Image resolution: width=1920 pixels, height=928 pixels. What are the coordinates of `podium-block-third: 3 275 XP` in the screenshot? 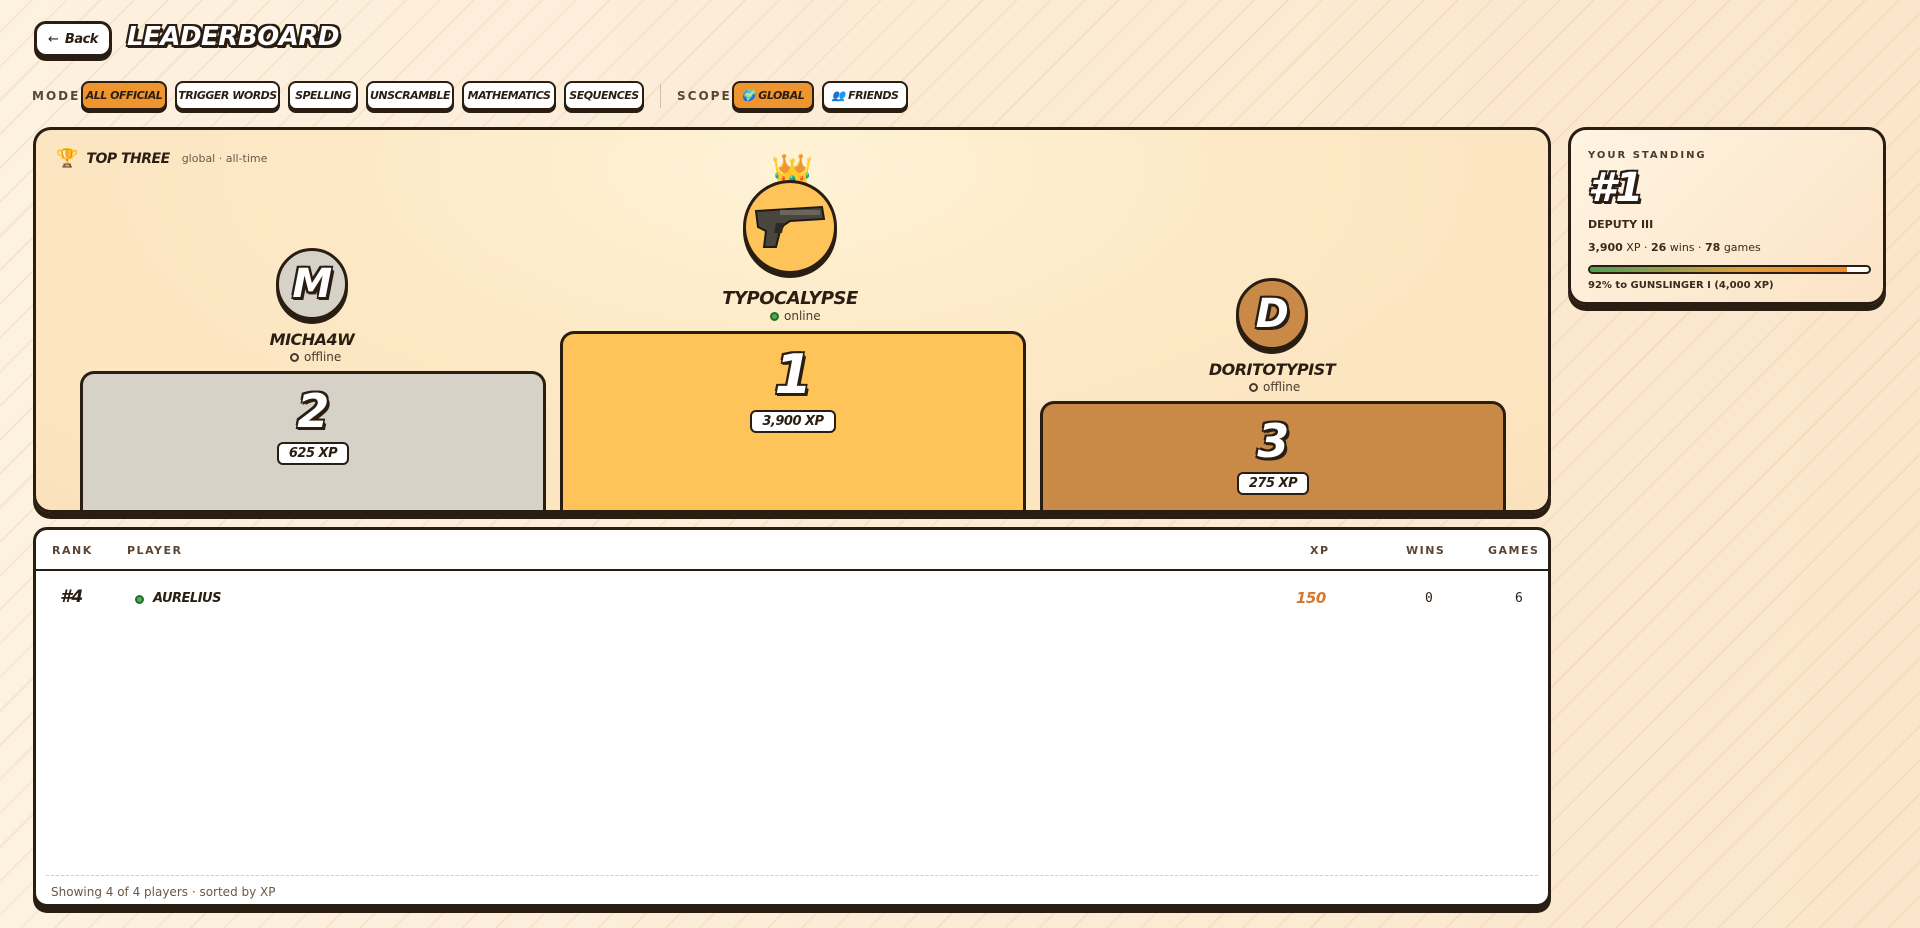 It's located at (1273, 455).